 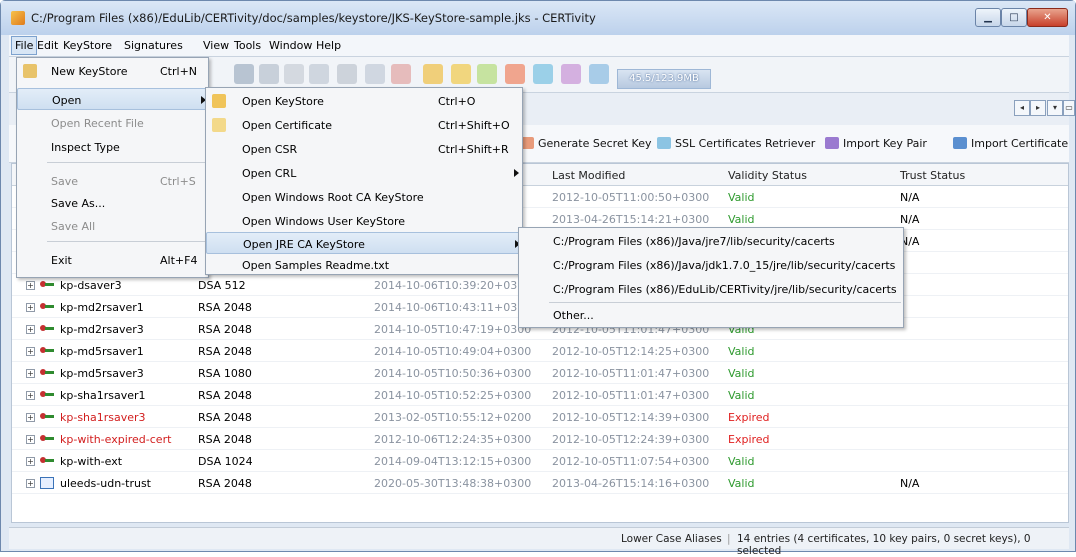 What do you see at coordinates (65, 181) in the screenshot?
I see `save-label: Save` at bounding box center [65, 181].